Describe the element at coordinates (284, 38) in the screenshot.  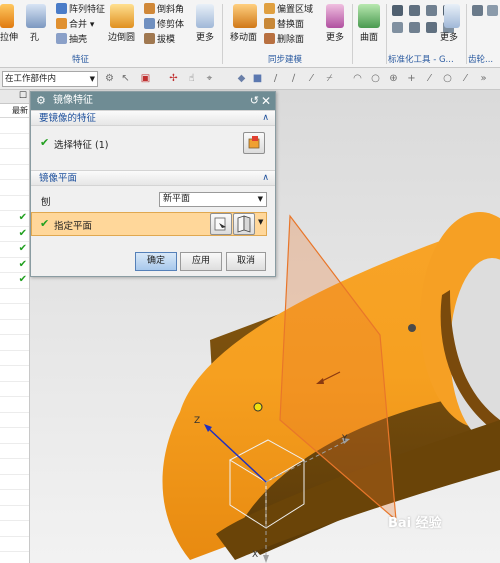
I see `delete-face-button: 删除面` at that location.